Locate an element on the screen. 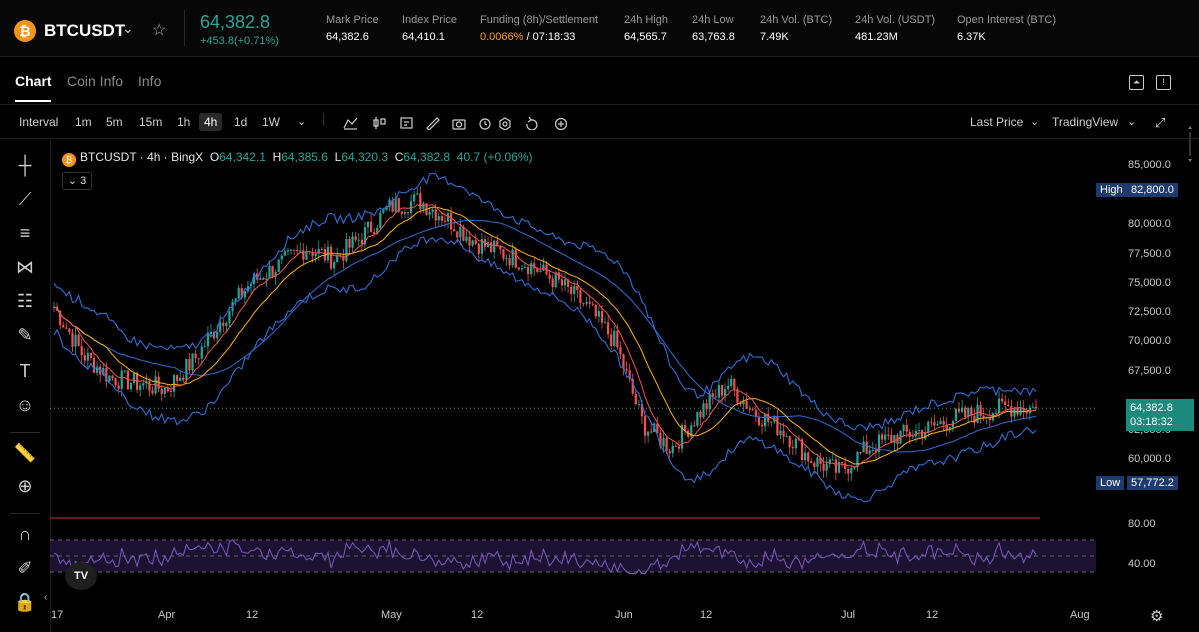 This screenshot has width=1199, height=632. zoom-in-icon: ⊕ is located at coordinates (25, 486).